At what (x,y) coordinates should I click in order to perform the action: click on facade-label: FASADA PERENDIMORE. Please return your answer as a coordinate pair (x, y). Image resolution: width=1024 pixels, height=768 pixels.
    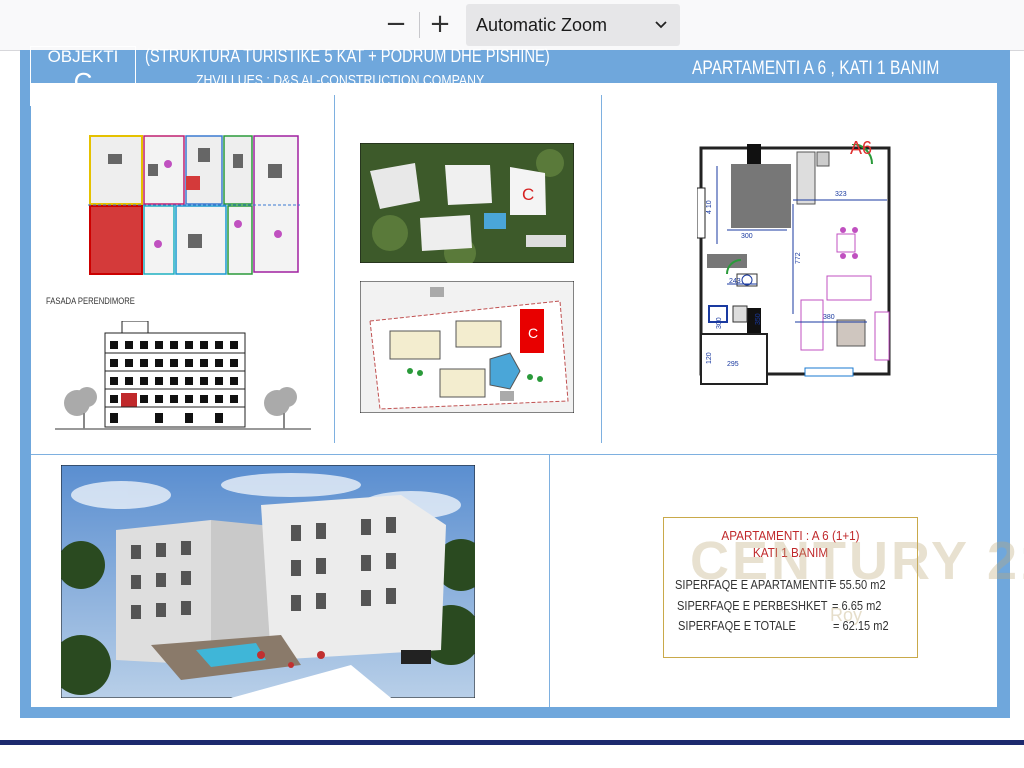
    Looking at the image, I should click on (90, 301).